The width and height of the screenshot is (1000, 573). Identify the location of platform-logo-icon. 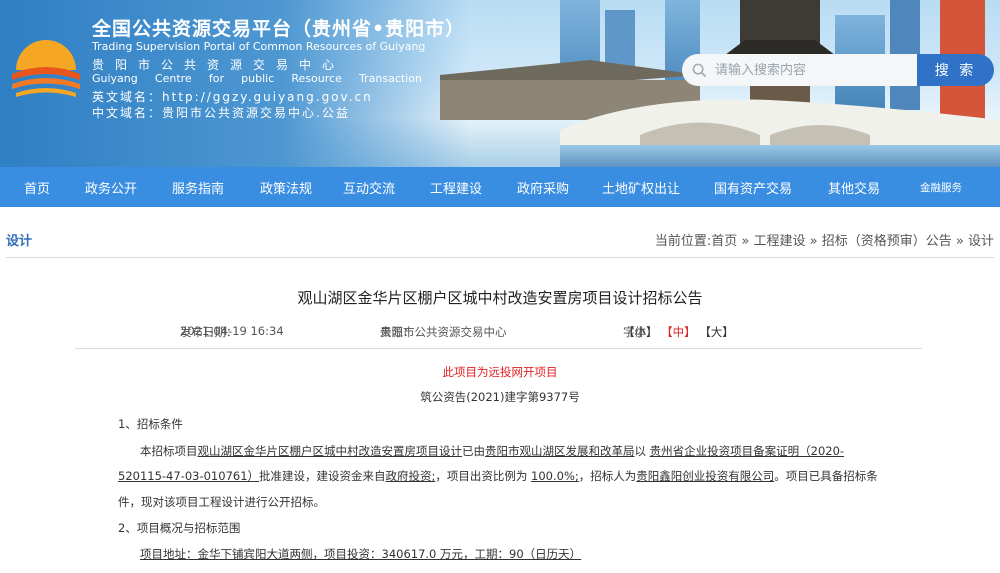
(46, 68).